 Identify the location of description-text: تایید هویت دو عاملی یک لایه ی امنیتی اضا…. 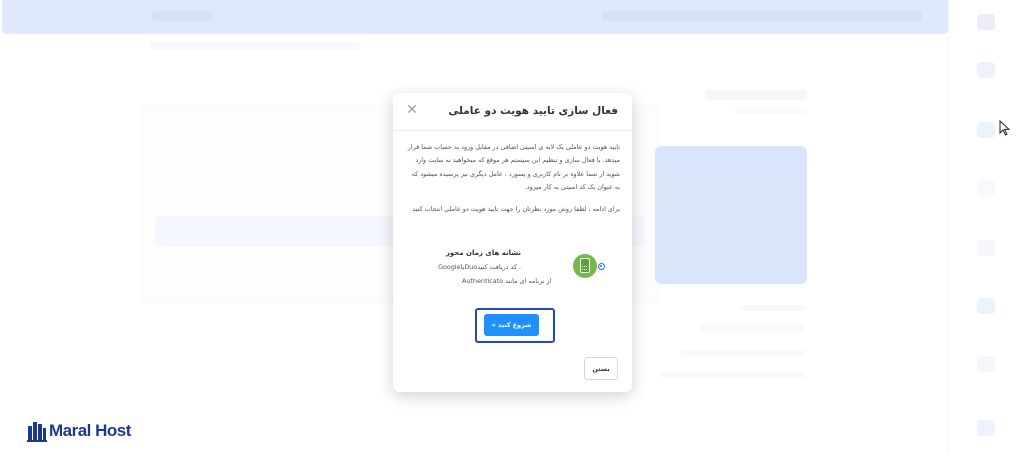
(513, 167).